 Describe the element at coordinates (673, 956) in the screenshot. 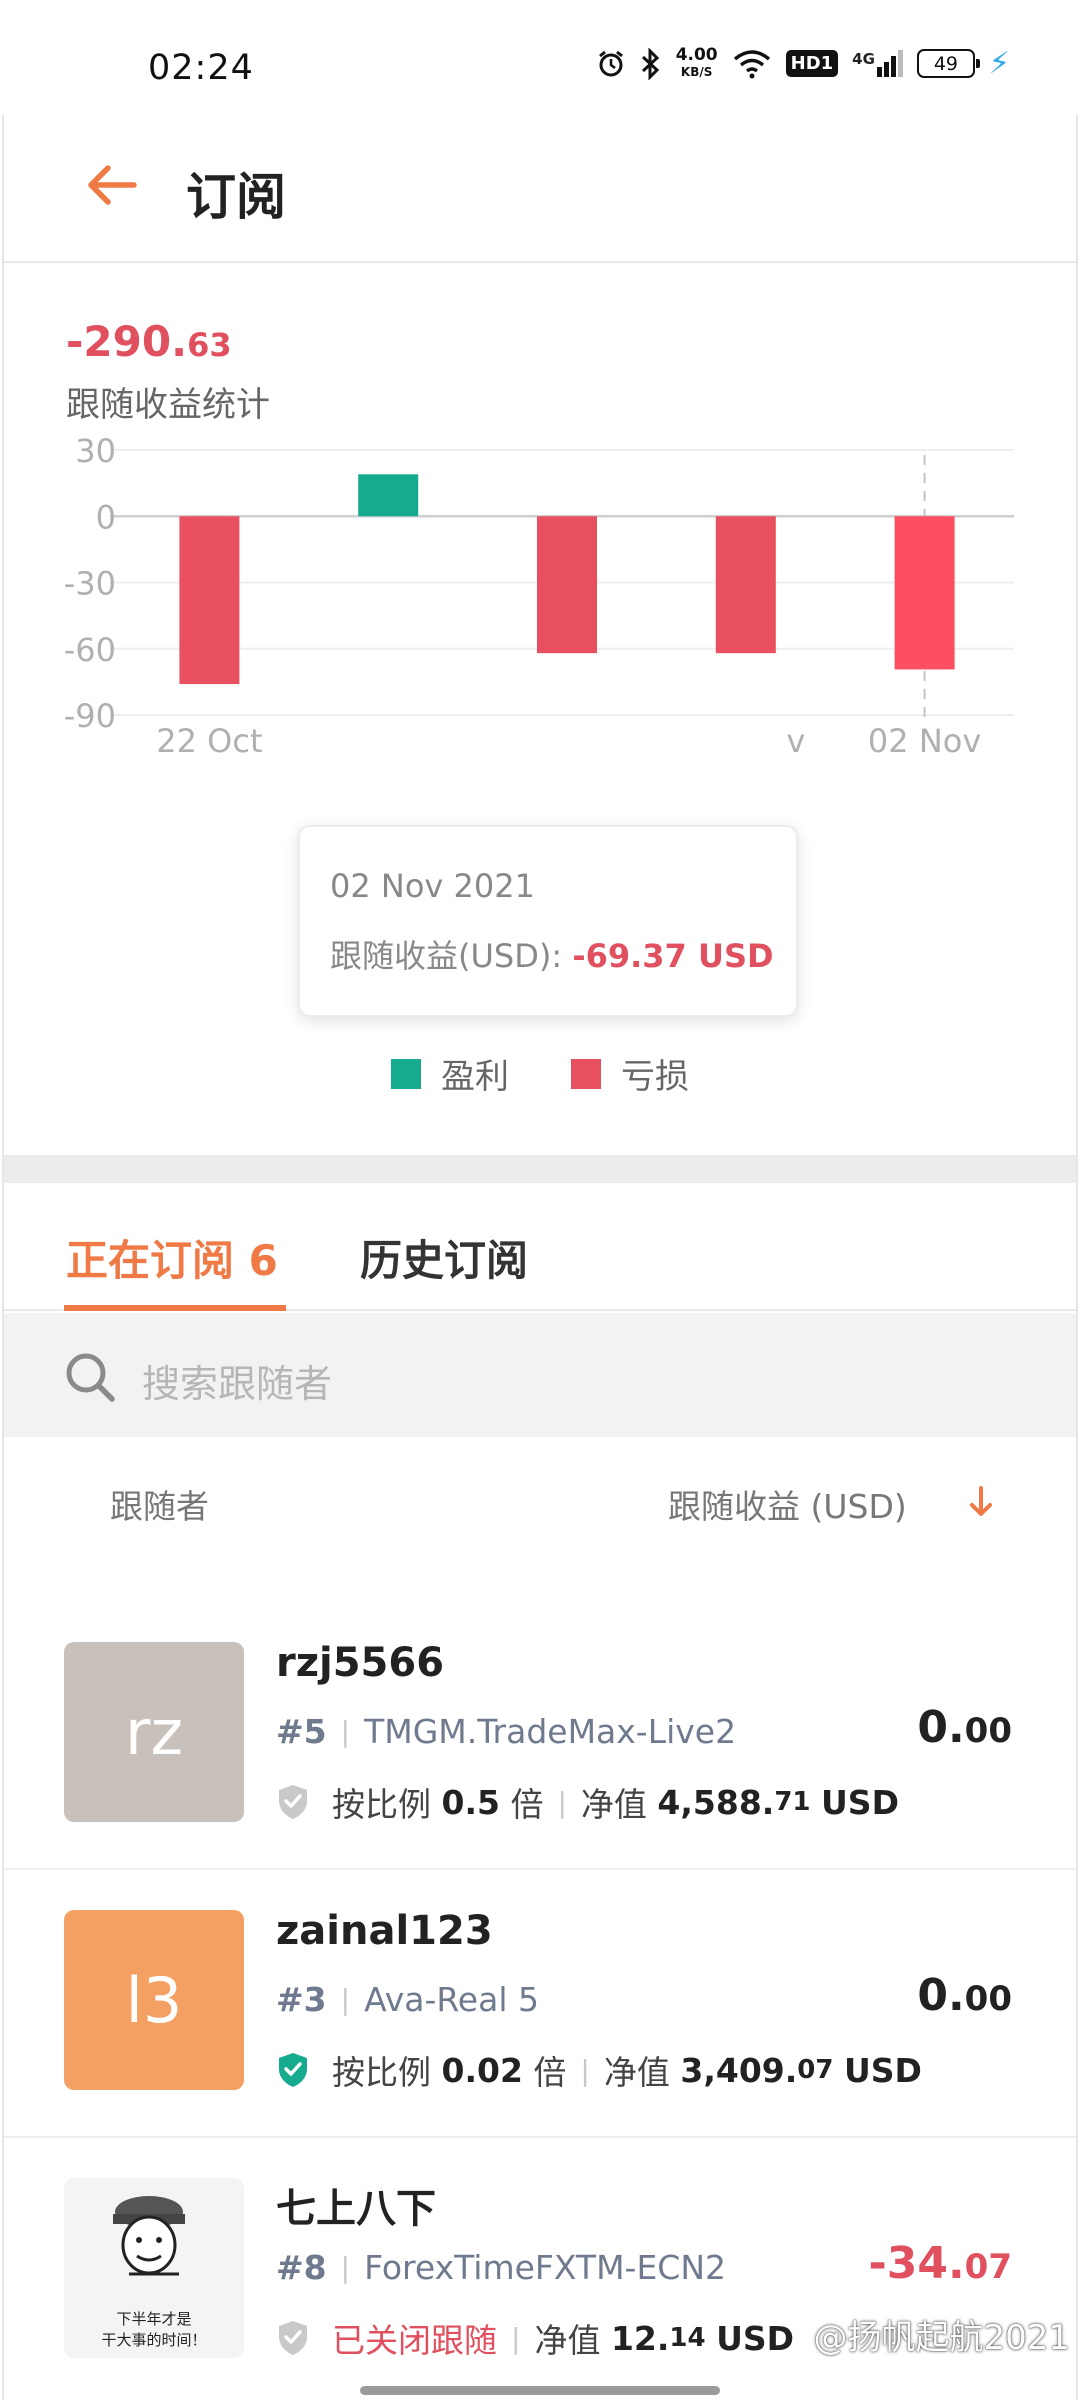

I see `tooltip-value: -69.37 USD` at that location.